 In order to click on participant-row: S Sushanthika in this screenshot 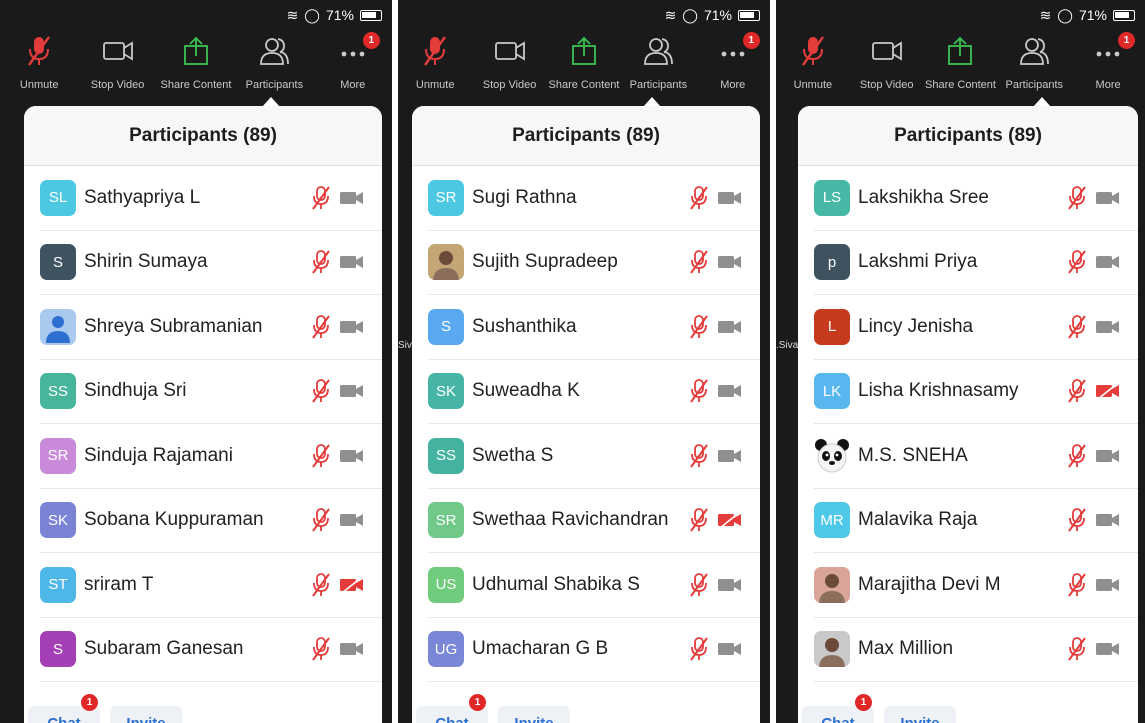, I will do `click(594, 327)`.